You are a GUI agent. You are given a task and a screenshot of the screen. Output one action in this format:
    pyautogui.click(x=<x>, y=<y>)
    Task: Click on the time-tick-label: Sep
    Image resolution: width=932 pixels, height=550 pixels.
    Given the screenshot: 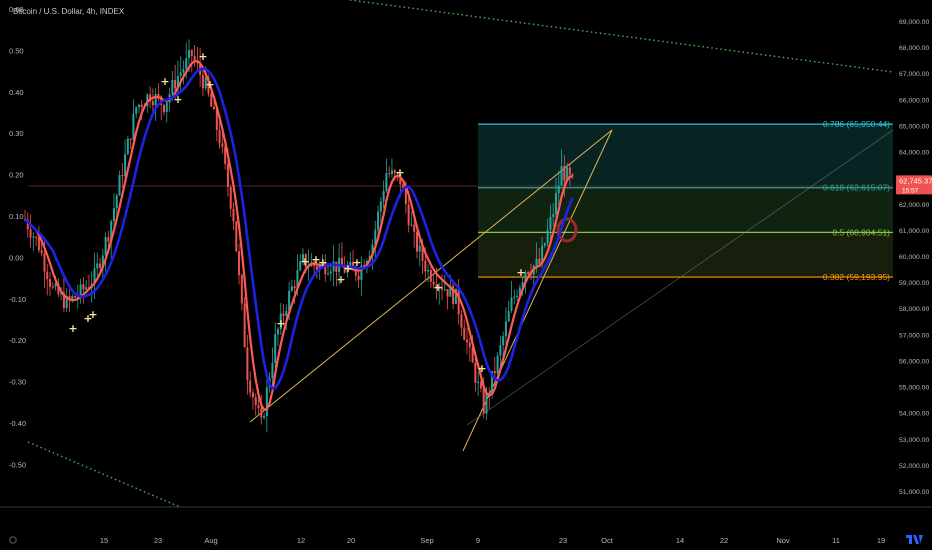 What is the action you would take?
    pyautogui.click(x=426, y=540)
    